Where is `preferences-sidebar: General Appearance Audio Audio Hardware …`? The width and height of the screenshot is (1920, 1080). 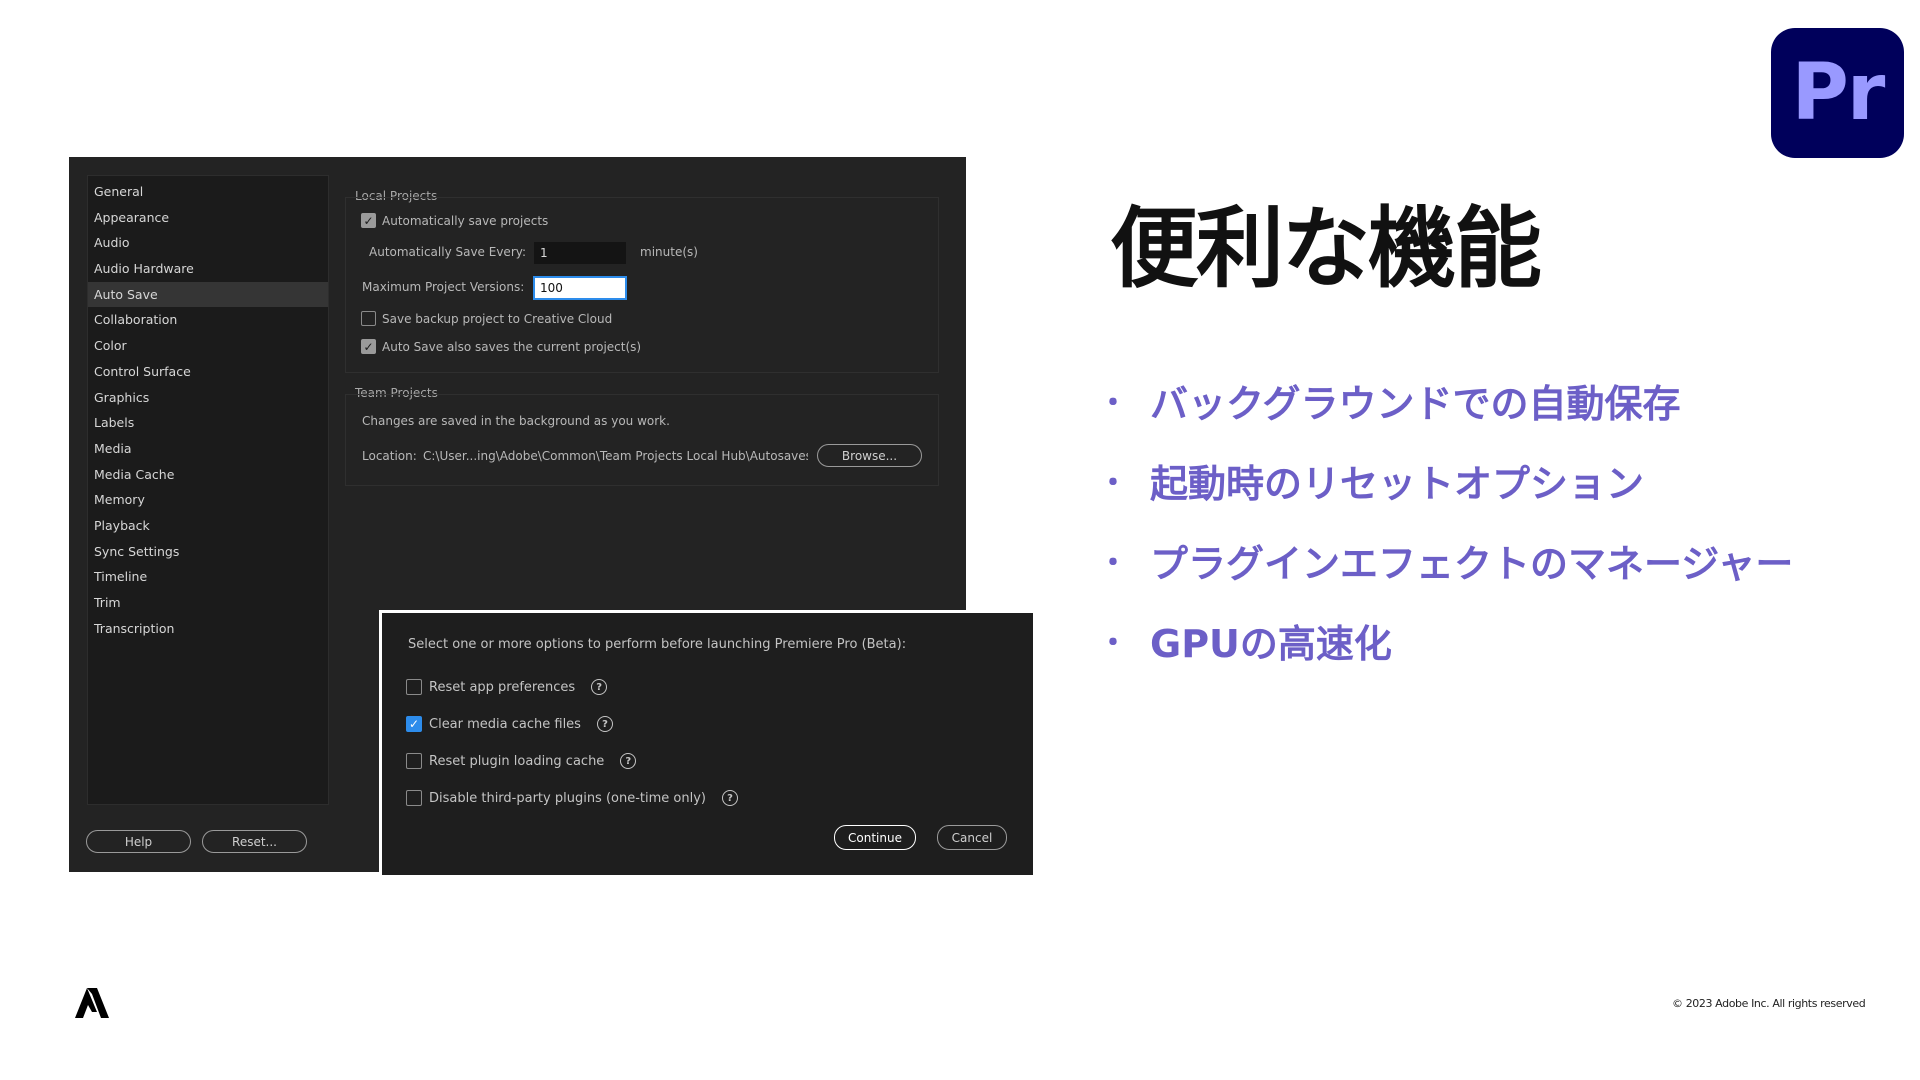 preferences-sidebar: General Appearance Audio Audio Hardware … is located at coordinates (208, 490).